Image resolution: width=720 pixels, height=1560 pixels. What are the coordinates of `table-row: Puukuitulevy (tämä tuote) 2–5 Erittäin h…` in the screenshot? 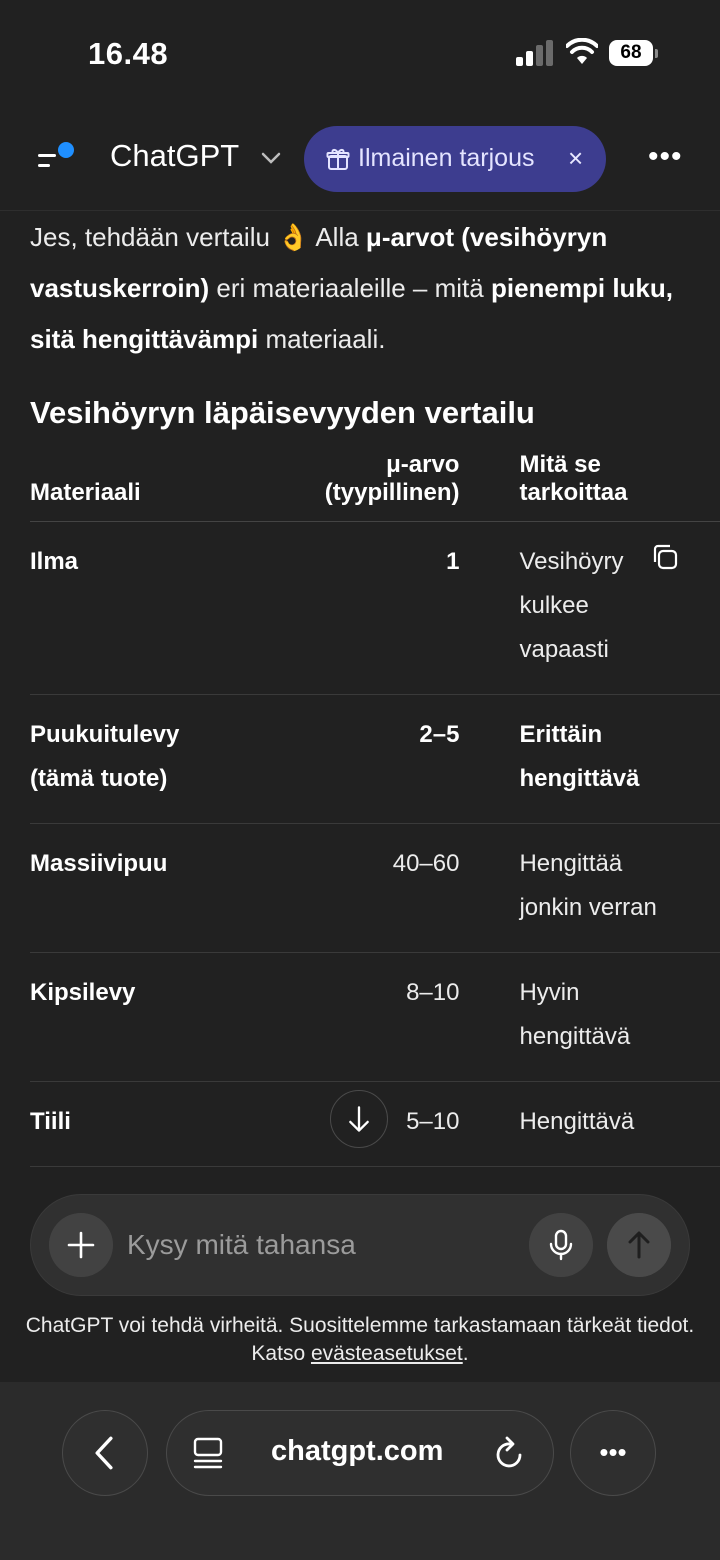 It's located at (375, 759).